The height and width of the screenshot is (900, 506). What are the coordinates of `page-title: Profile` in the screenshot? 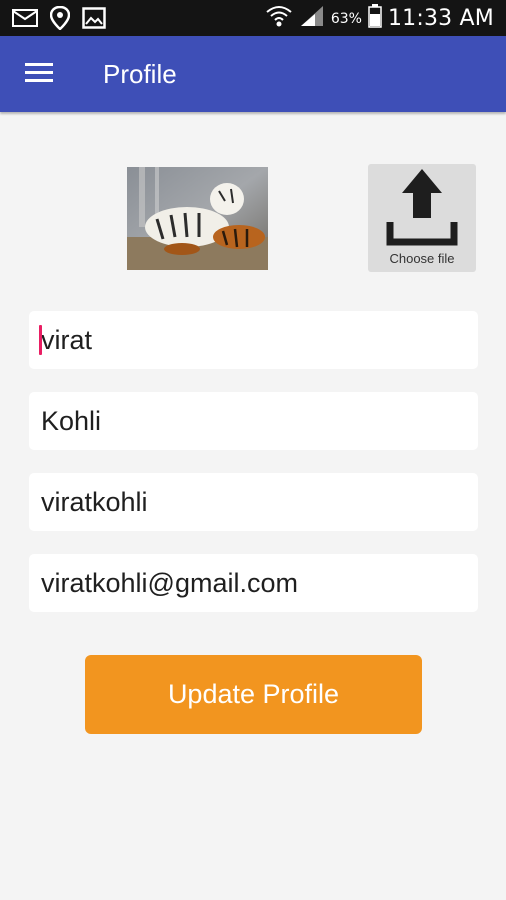 It's located at (140, 74).